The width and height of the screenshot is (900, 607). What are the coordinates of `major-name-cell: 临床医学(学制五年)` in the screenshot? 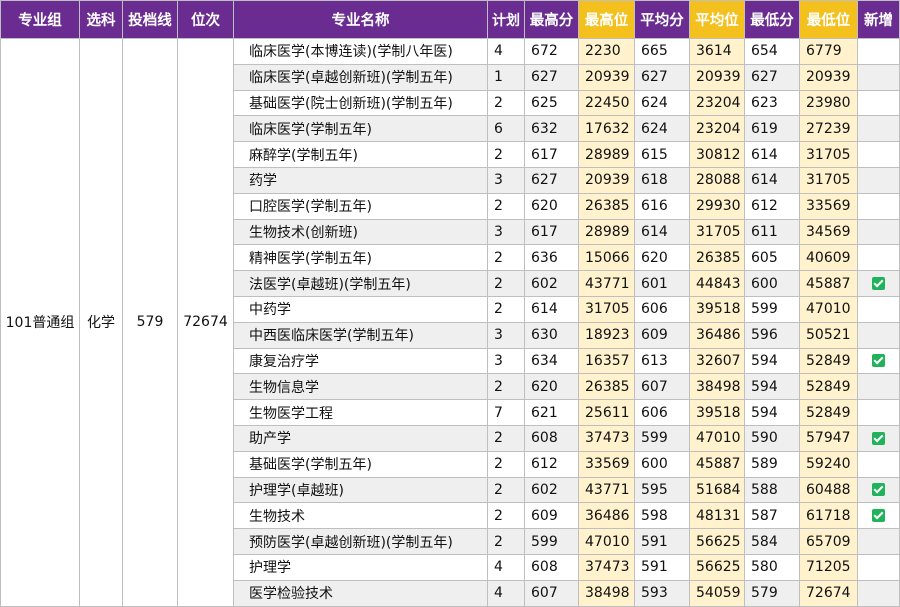 It's located at (360, 129).